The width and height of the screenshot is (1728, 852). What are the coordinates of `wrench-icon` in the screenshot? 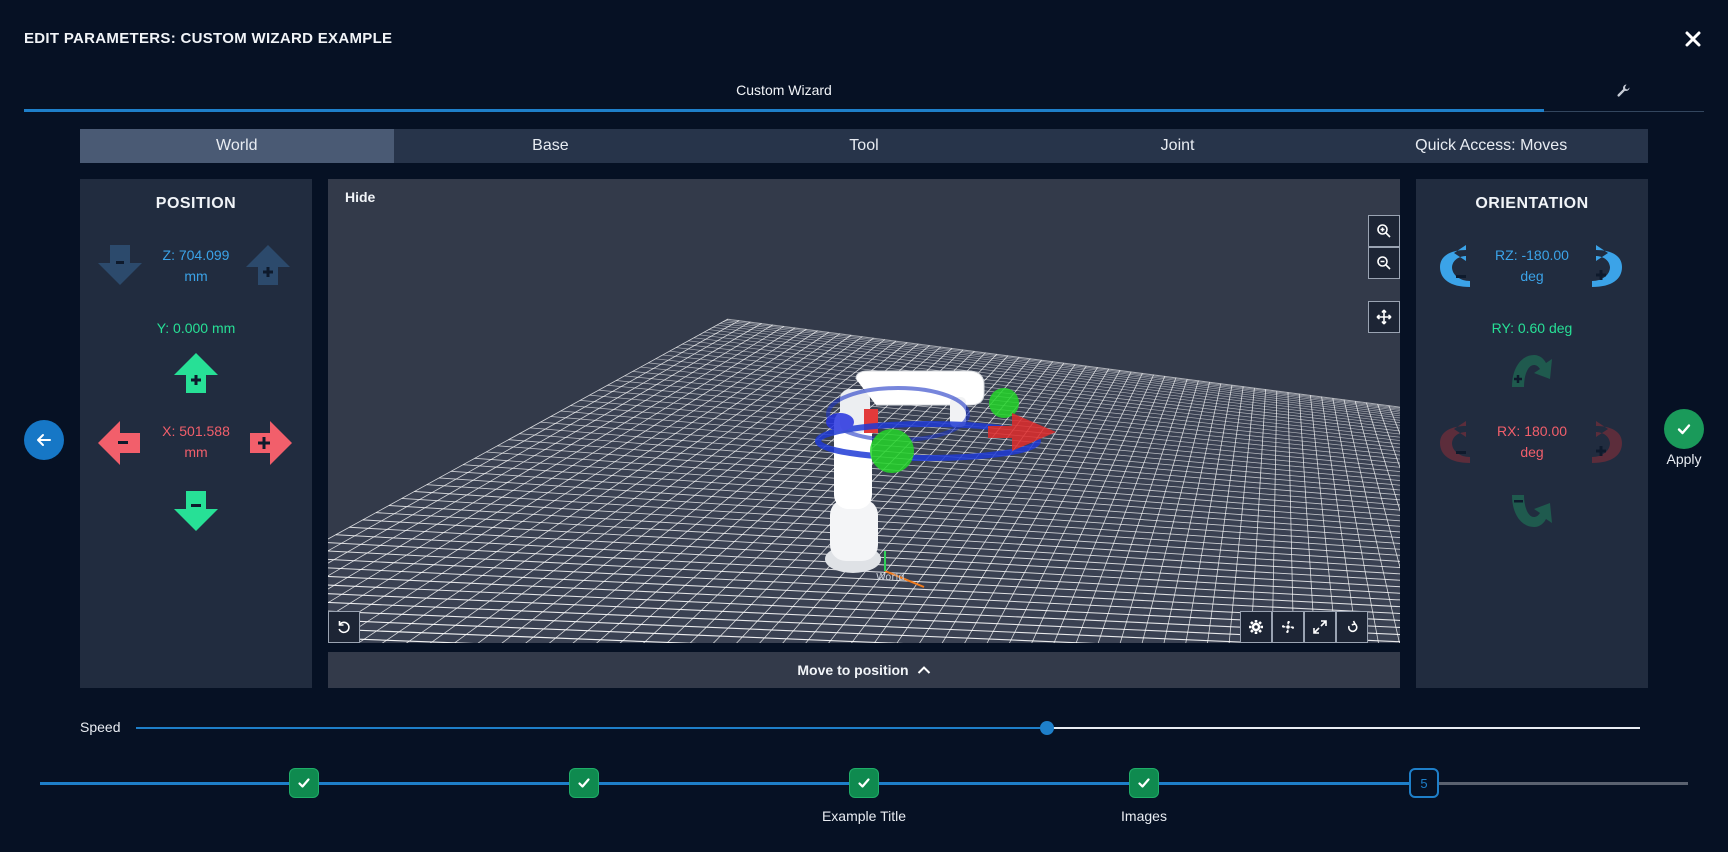 It's located at (1623, 90).